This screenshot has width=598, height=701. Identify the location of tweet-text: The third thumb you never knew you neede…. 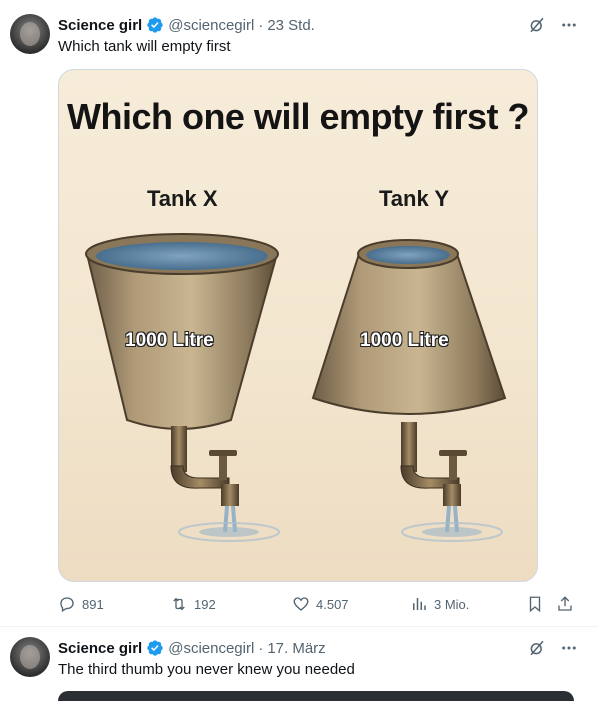
(206, 669).